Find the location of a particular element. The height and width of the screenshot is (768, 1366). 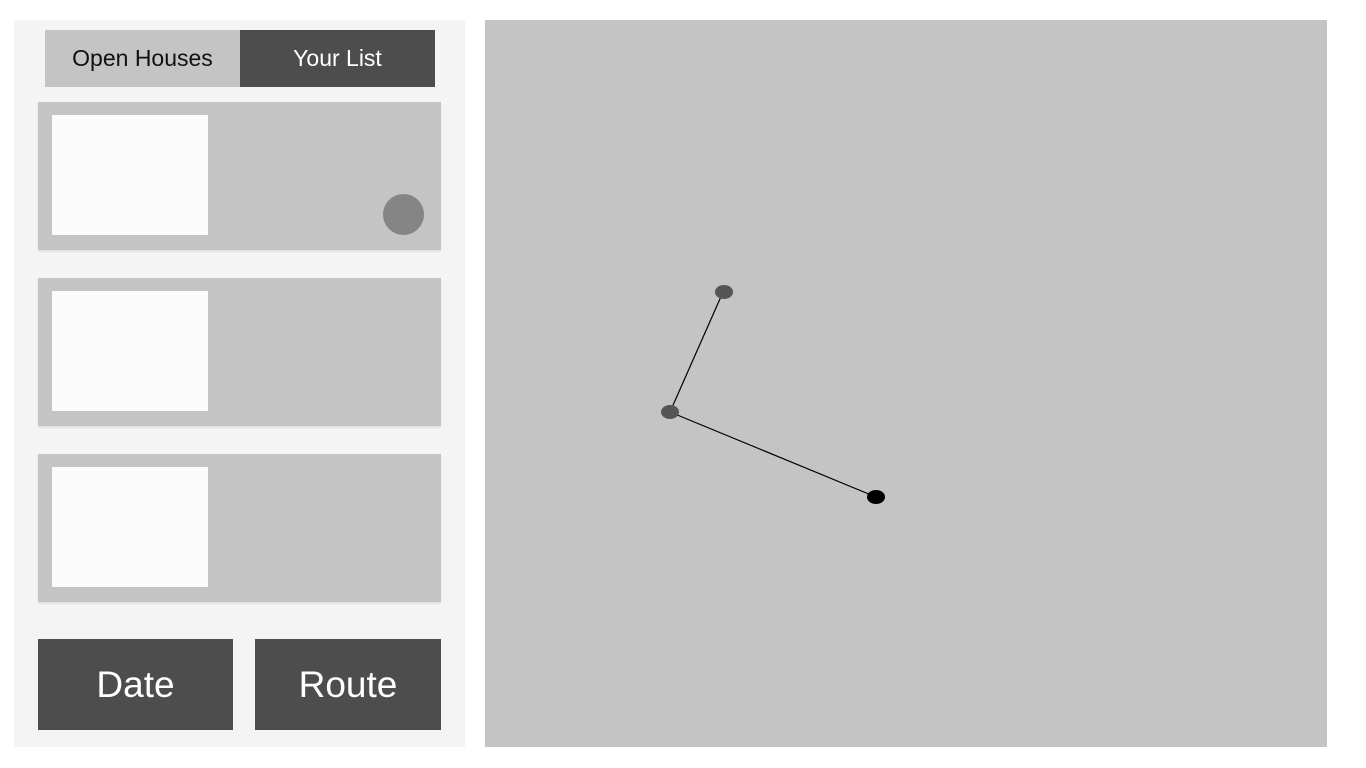

route-button: Route is located at coordinates (348, 684).